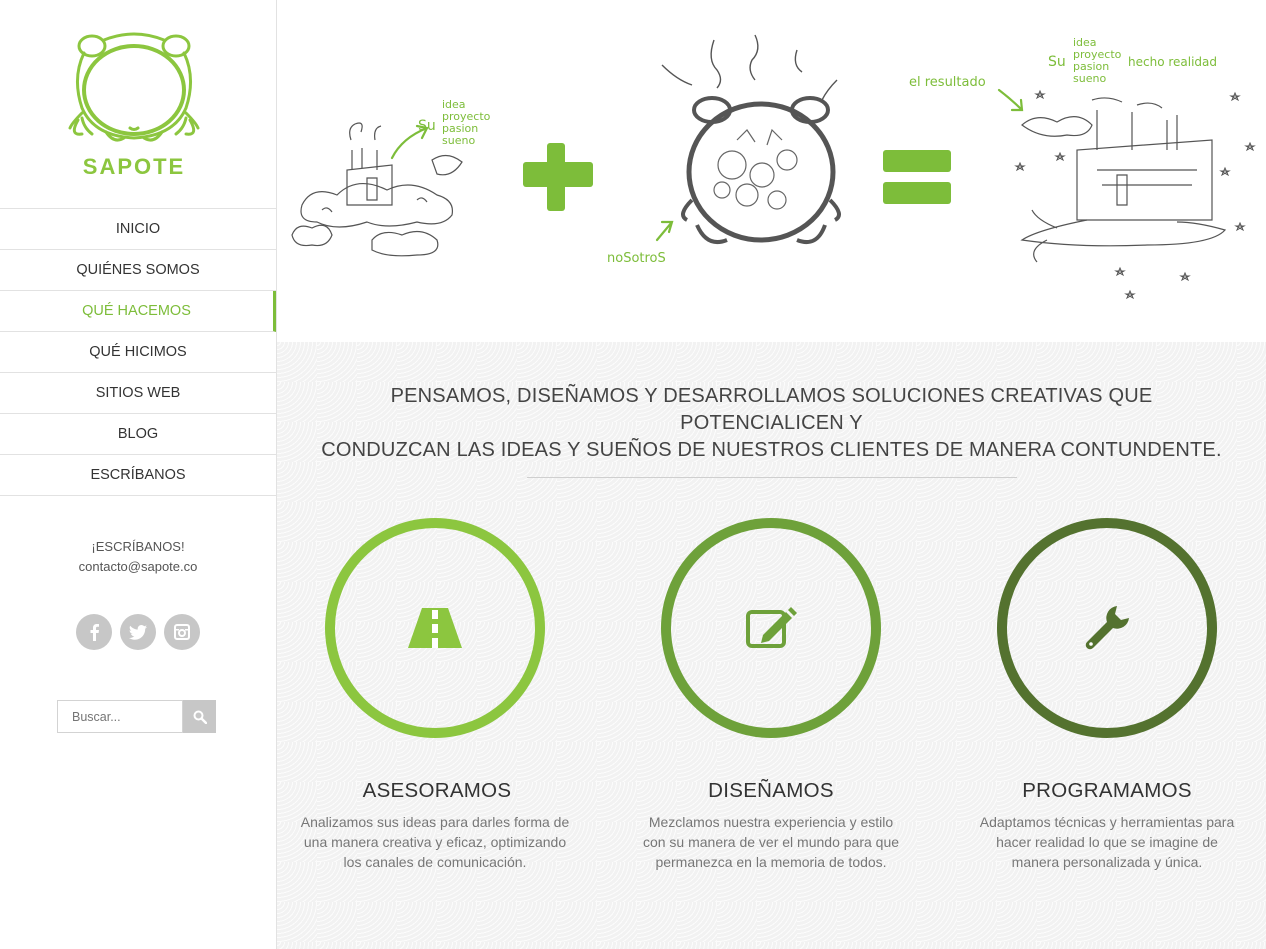  What do you see at coordinates (755, 169) in the screenshot?
I see `gears-inside` at bounding box center [755, 169].